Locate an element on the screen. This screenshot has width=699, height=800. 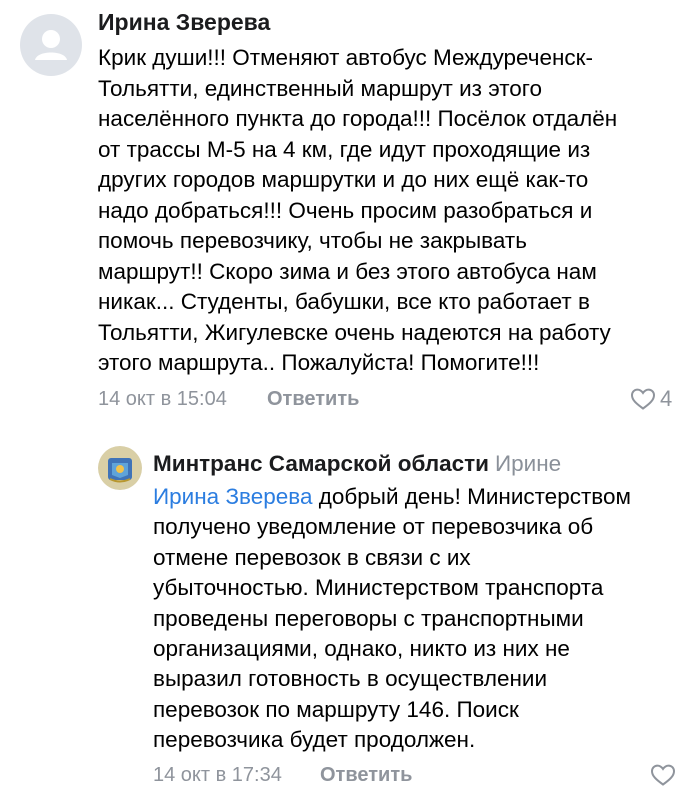
mention-link: Ирина Зверева is located at coordinates (233, 496).